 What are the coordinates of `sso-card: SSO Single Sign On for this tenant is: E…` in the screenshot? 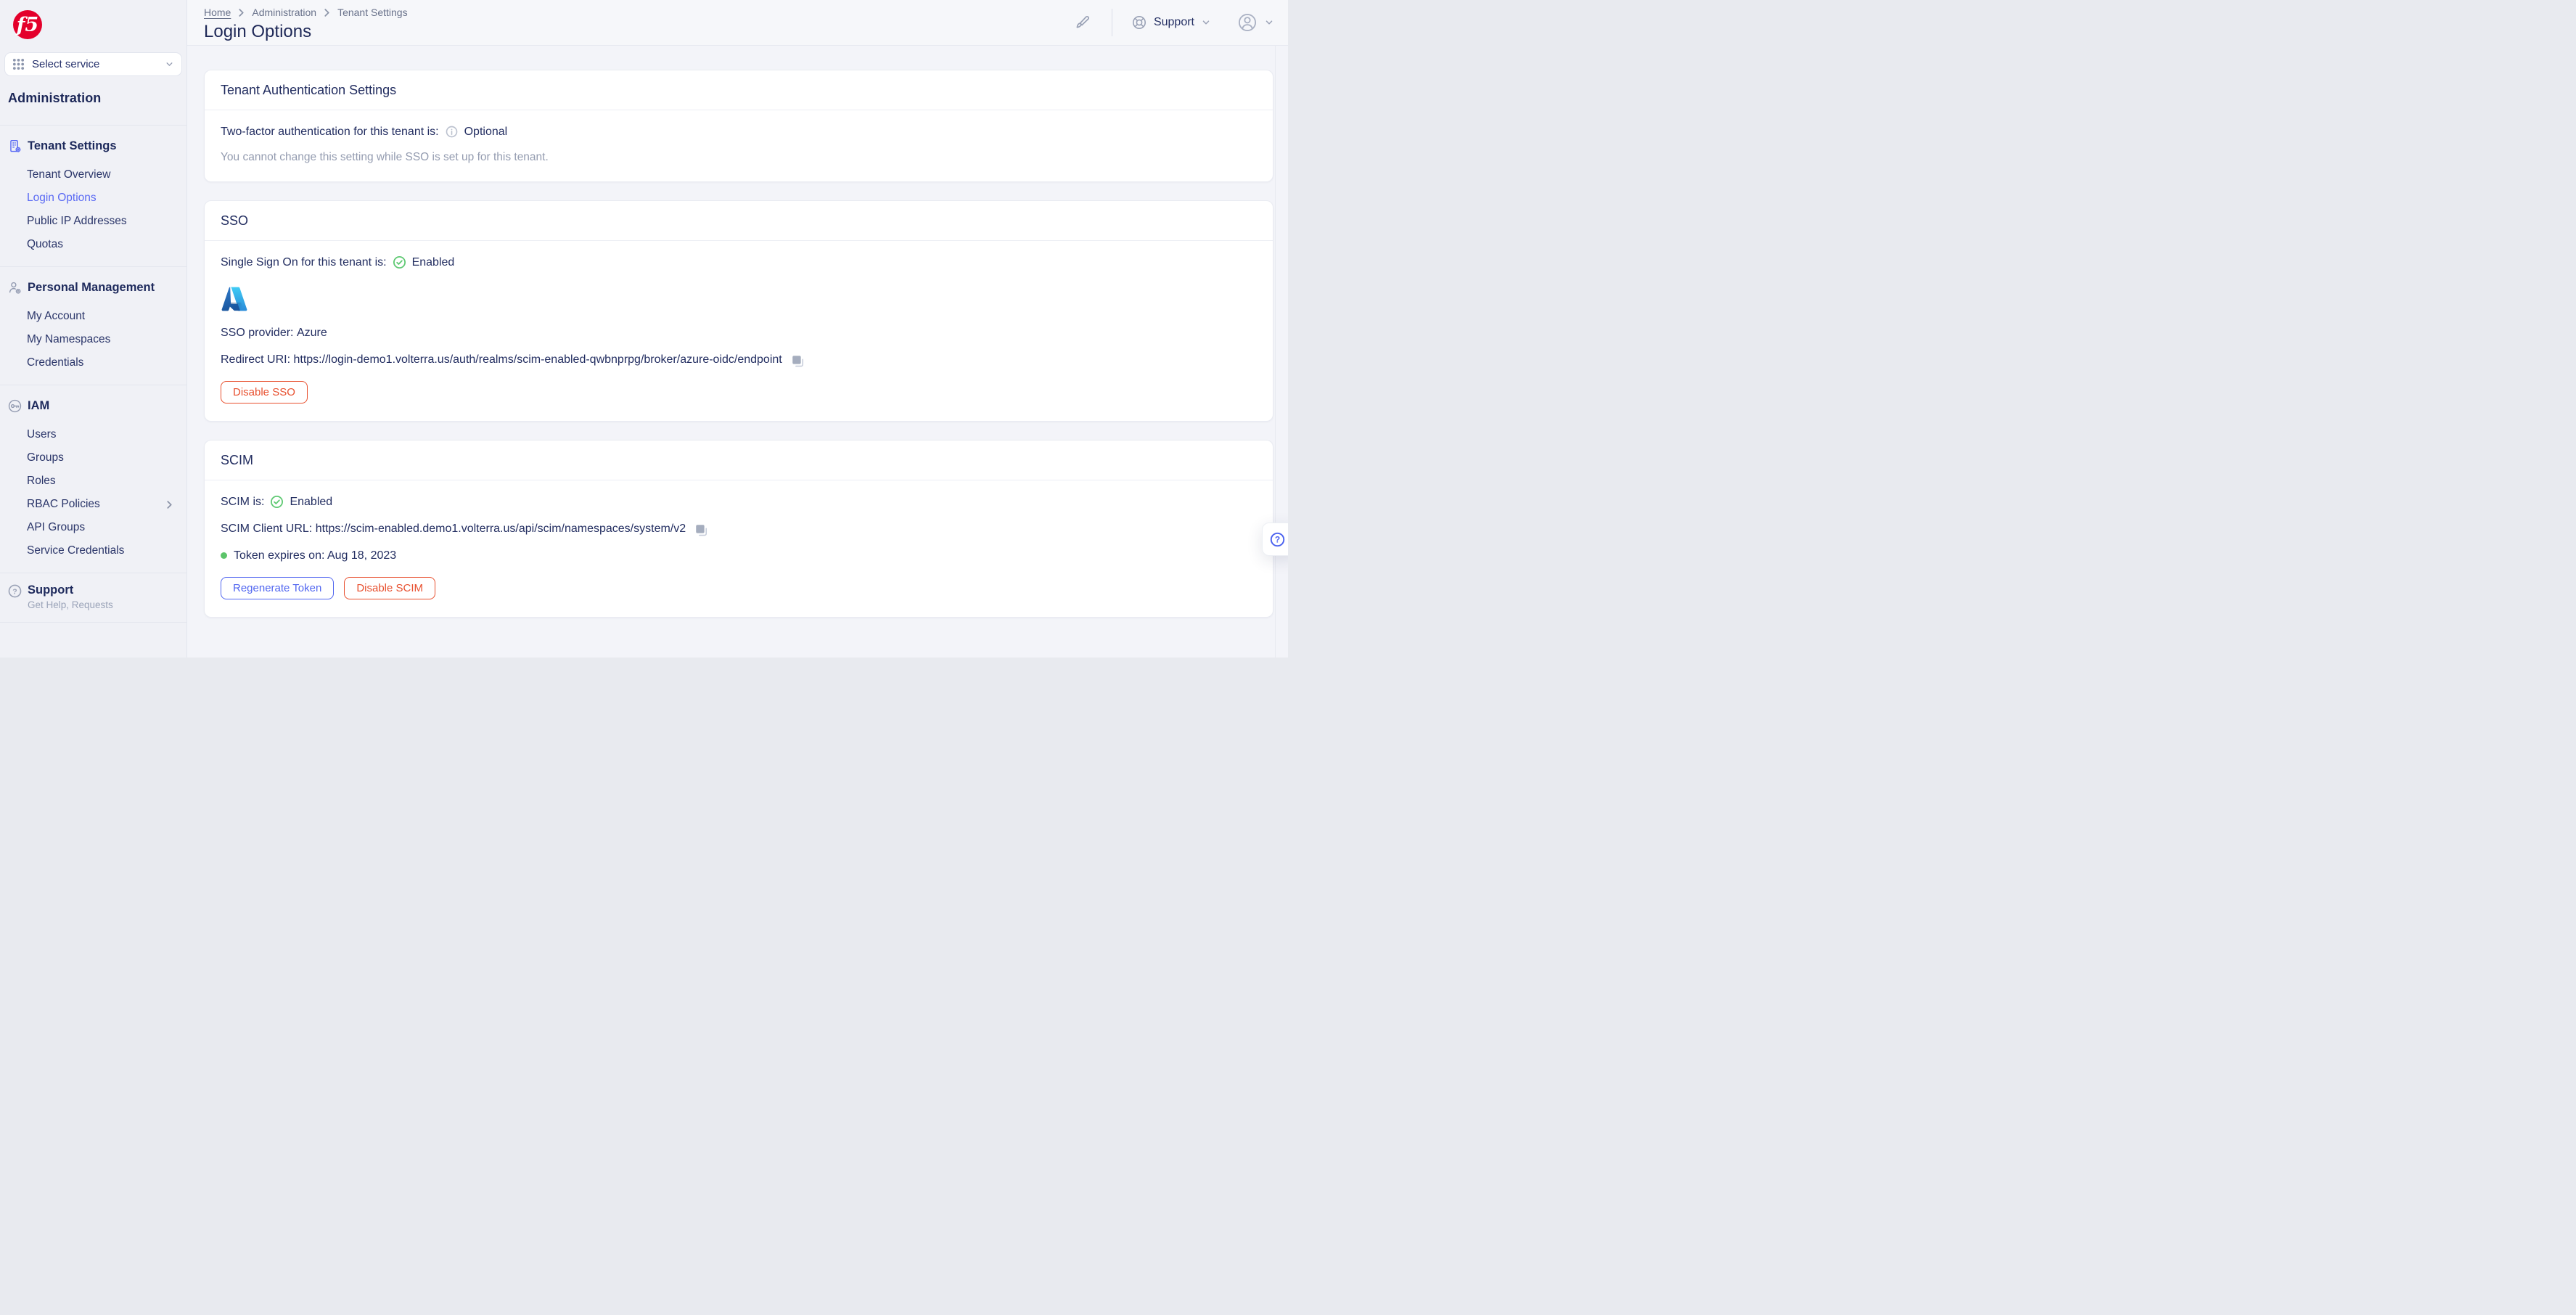 It's located at (738, 311).